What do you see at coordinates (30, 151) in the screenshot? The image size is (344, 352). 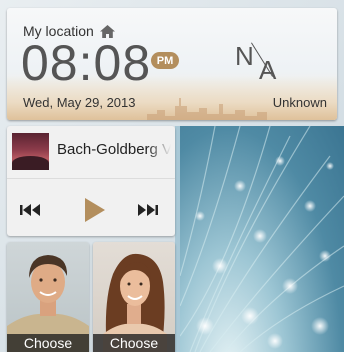 I see `album-art` at bounding box center [30, 151].